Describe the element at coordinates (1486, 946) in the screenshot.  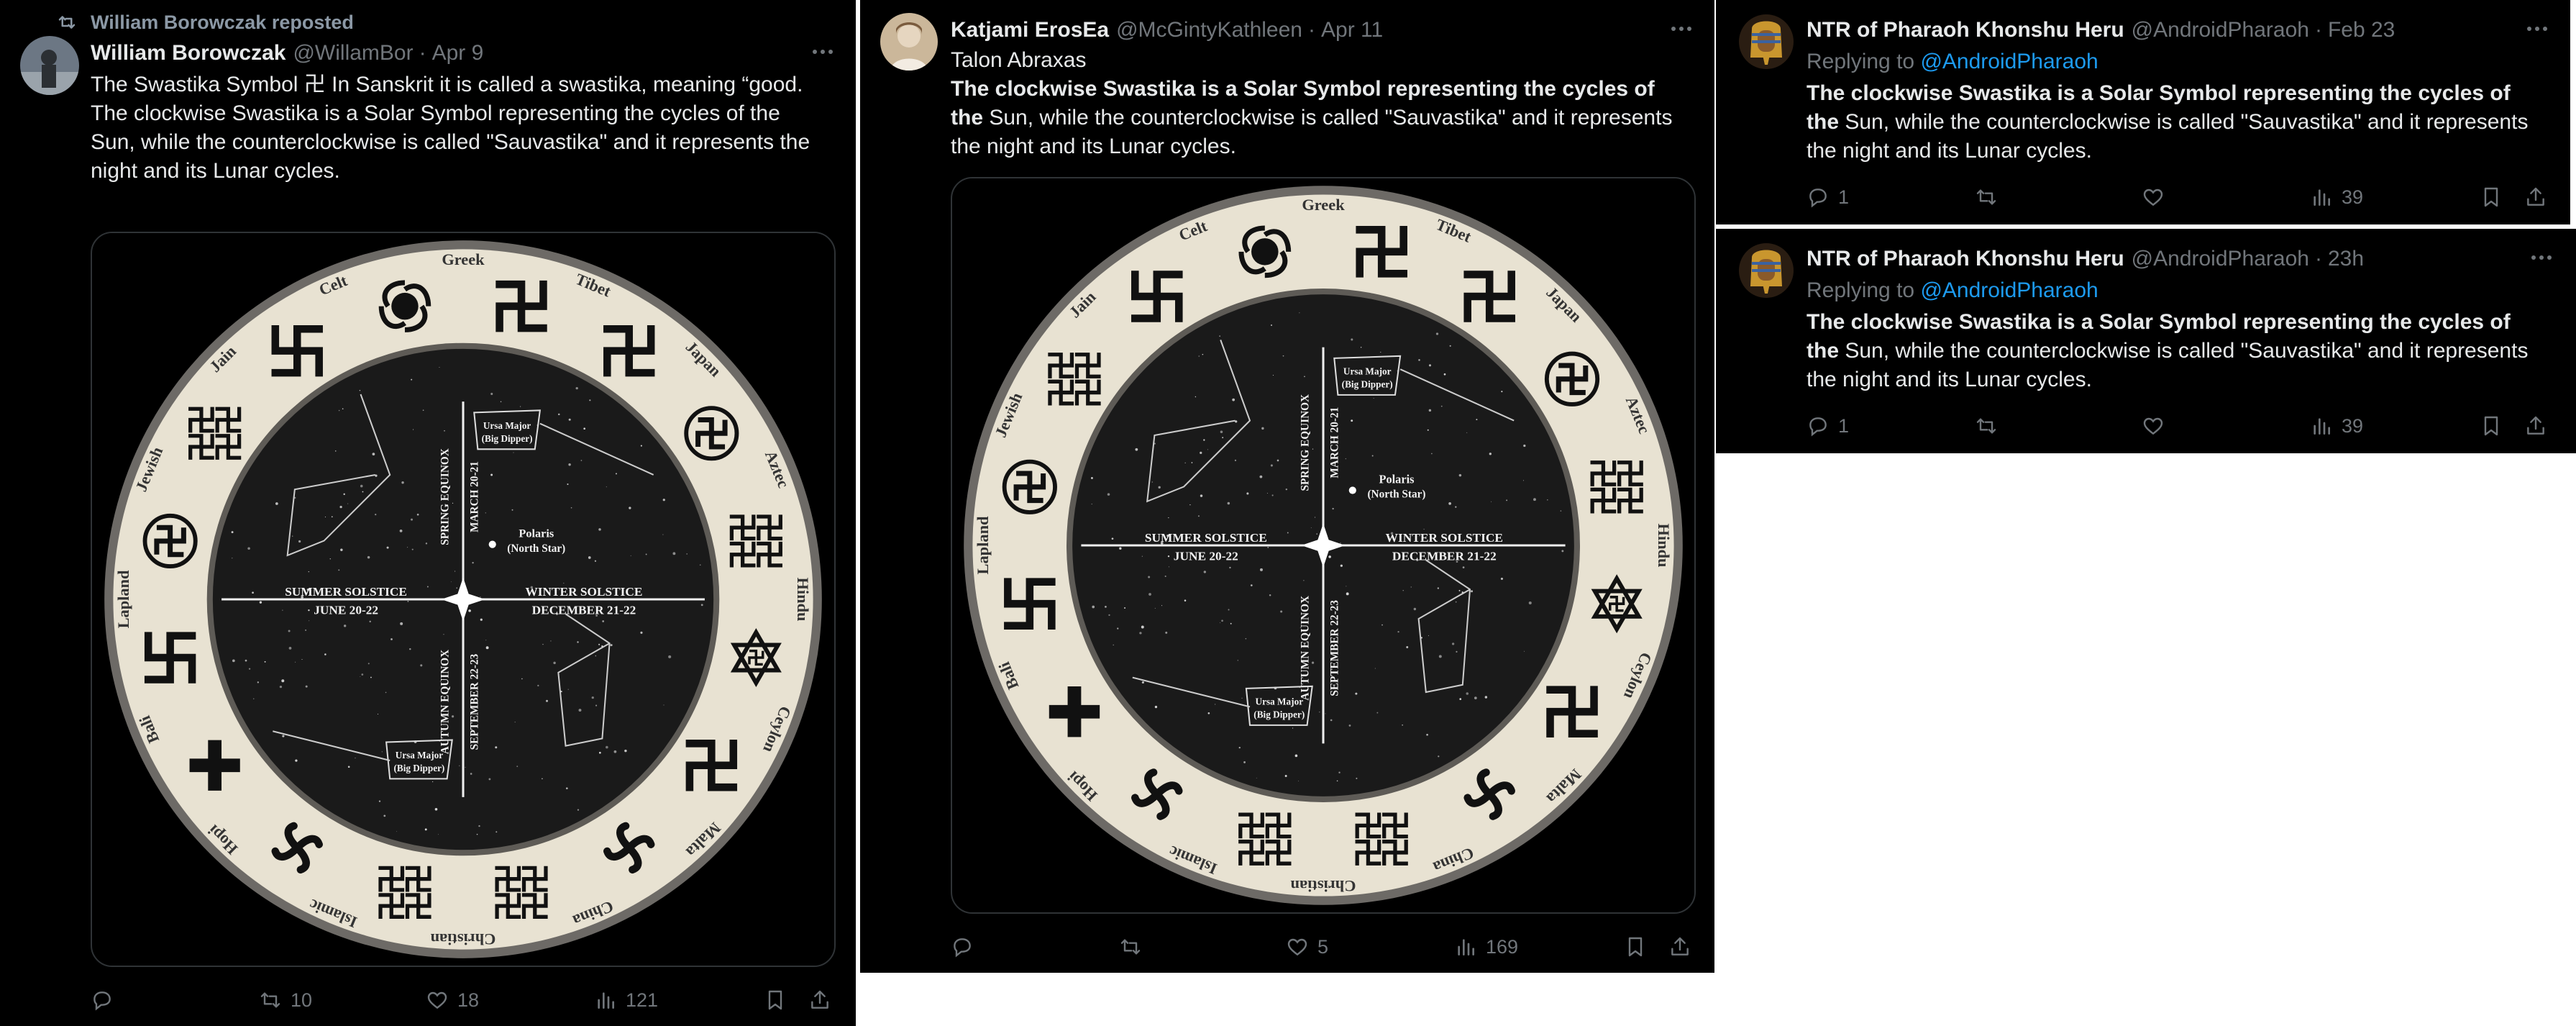
I see `views-button: 169` at that location.